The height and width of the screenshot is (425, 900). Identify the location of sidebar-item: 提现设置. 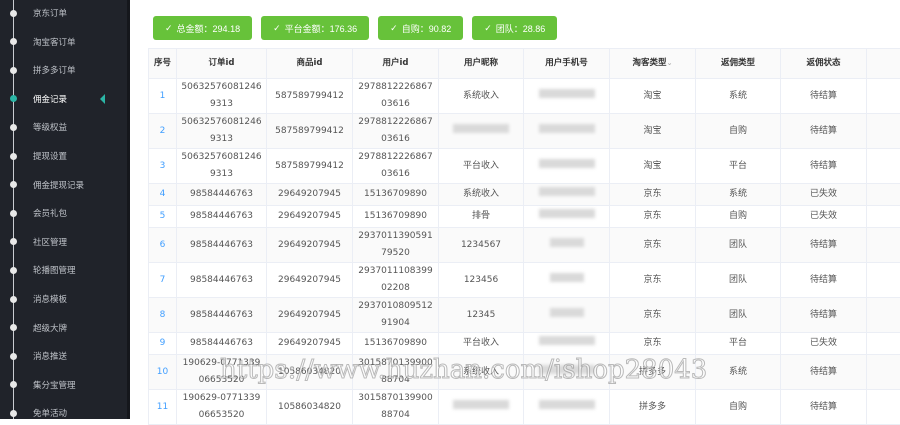
(63, 156).